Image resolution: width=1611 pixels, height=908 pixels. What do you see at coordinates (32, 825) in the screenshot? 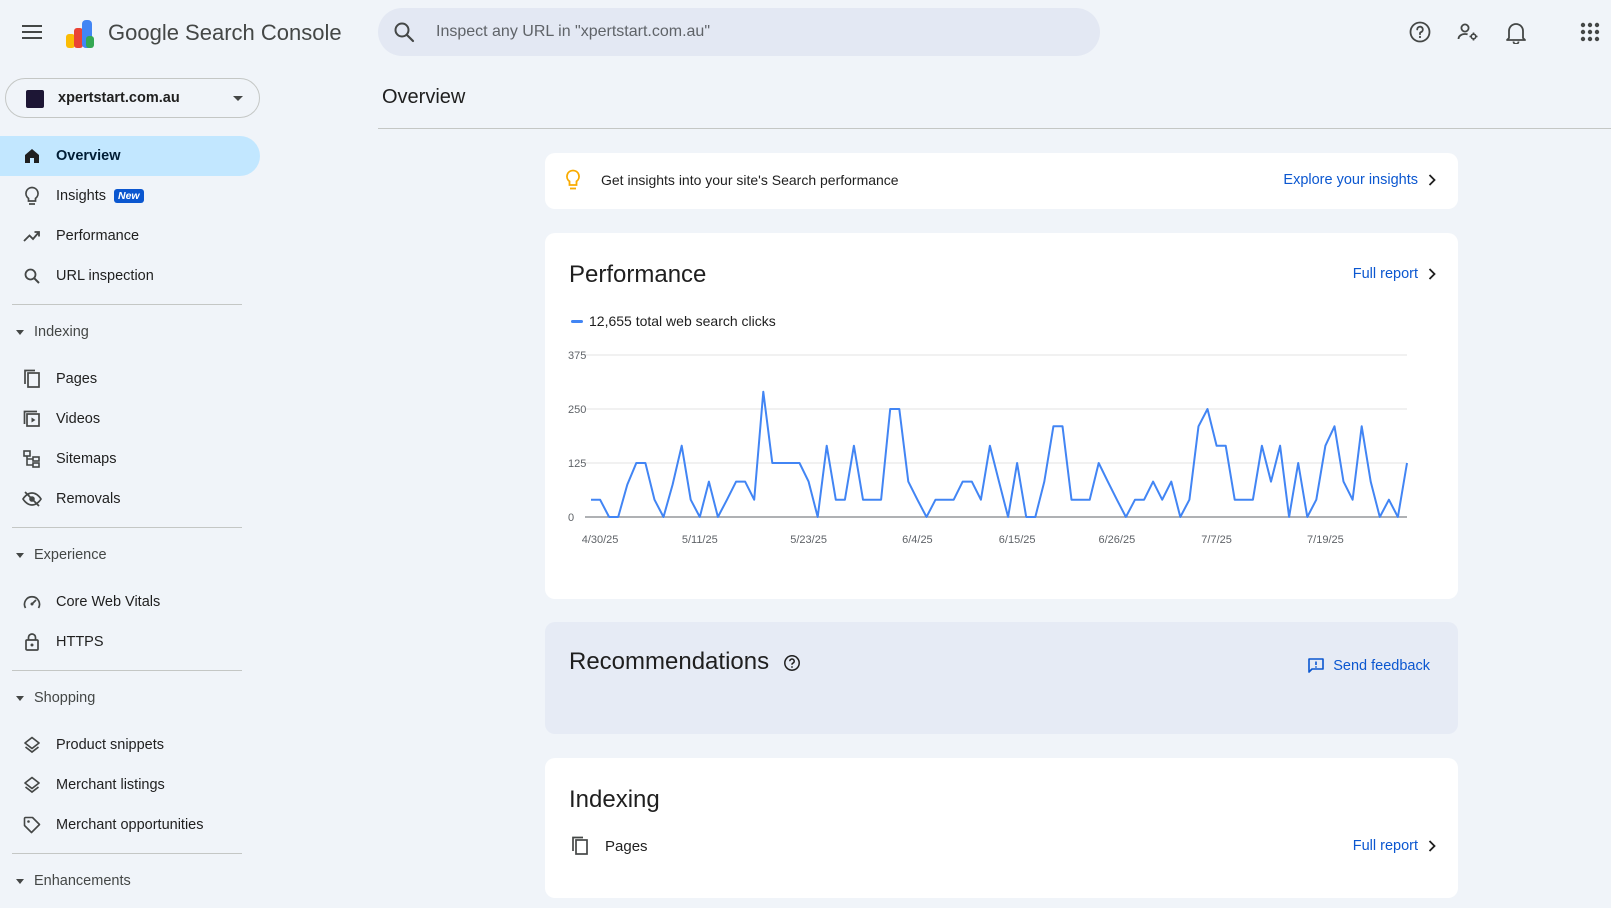
I see `tag-icon` at bounding box center [32, 825].